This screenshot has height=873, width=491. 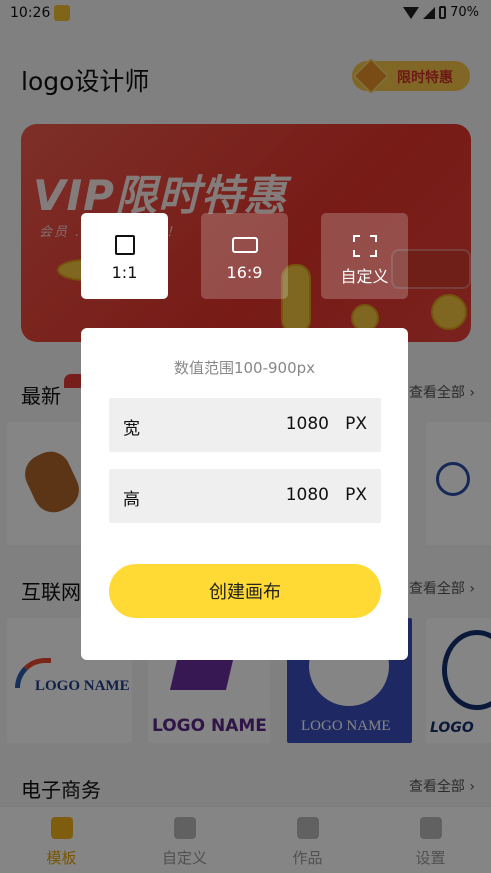 I want to click on width-unit: PX, so click(x=356, y=424).